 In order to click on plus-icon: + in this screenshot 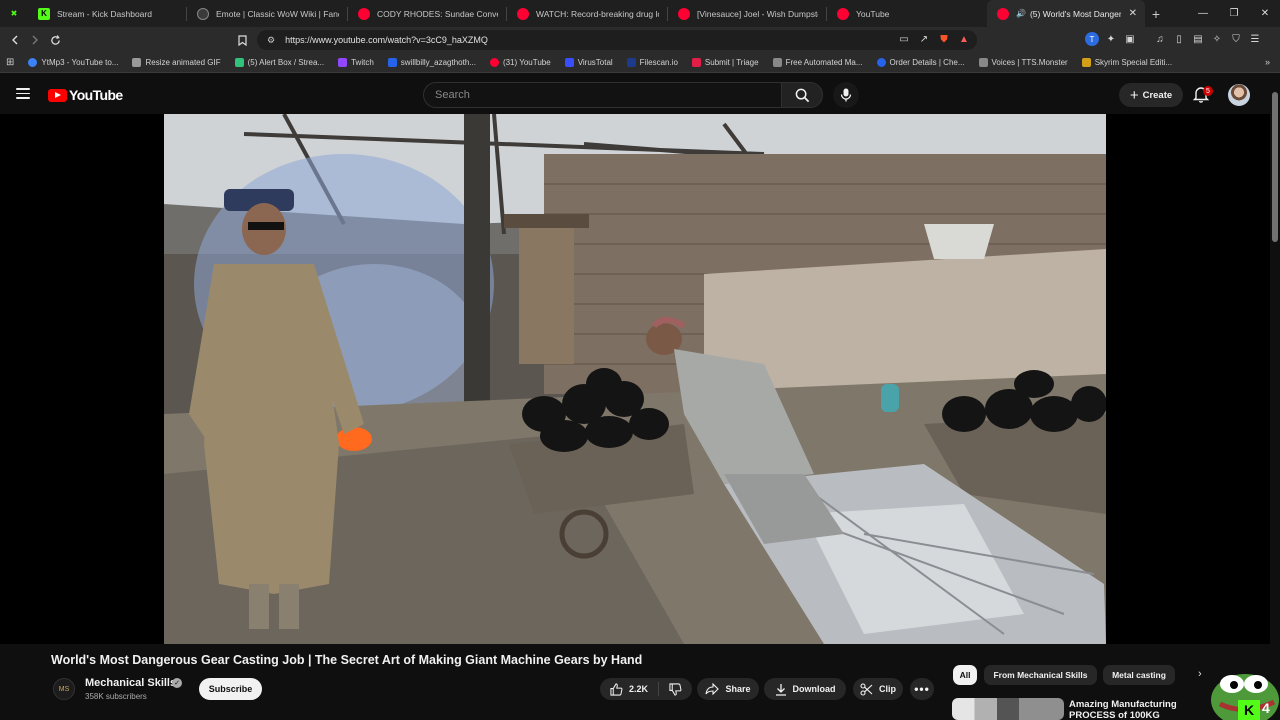, I will do `click(1134, 95)`.